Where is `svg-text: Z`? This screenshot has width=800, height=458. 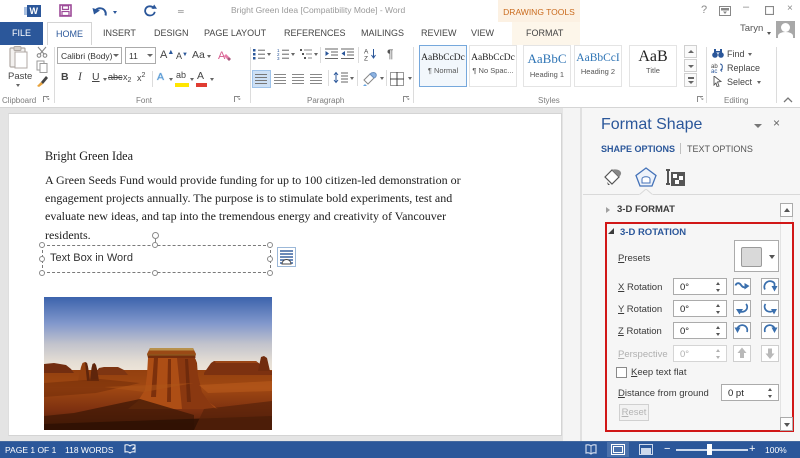
svg-text: Z is located at coordinates (366, 59).